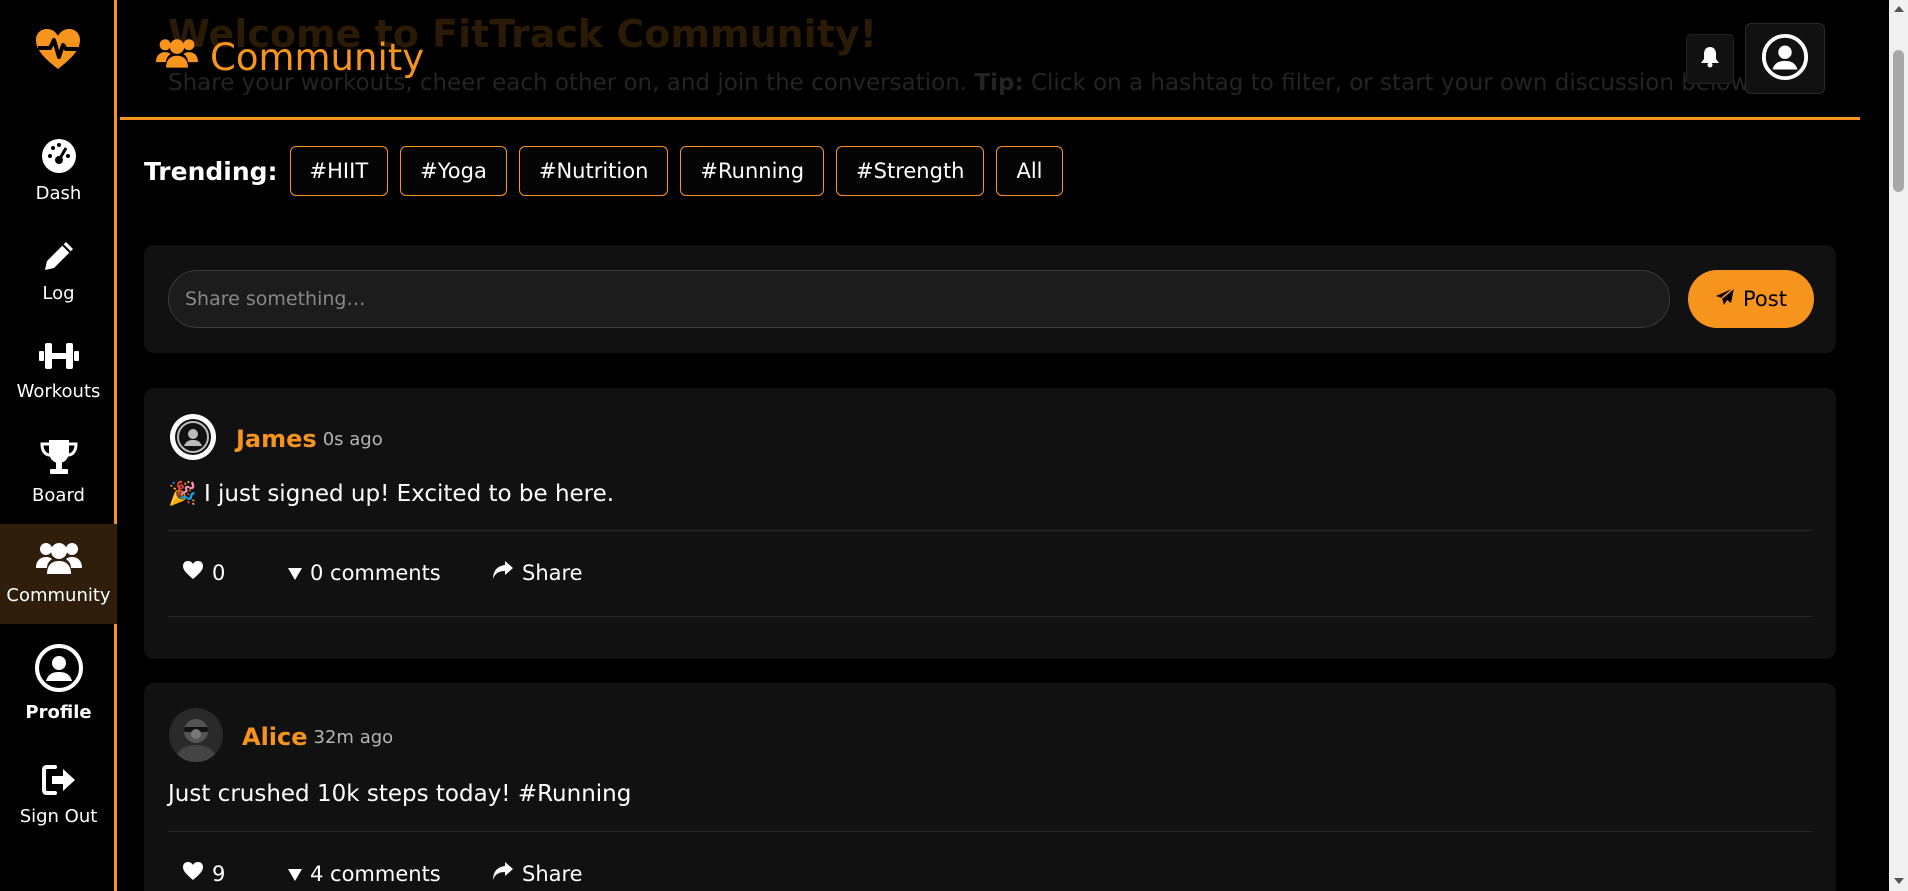  I want to click on tag-strength: #Strength, so click(910, 171).